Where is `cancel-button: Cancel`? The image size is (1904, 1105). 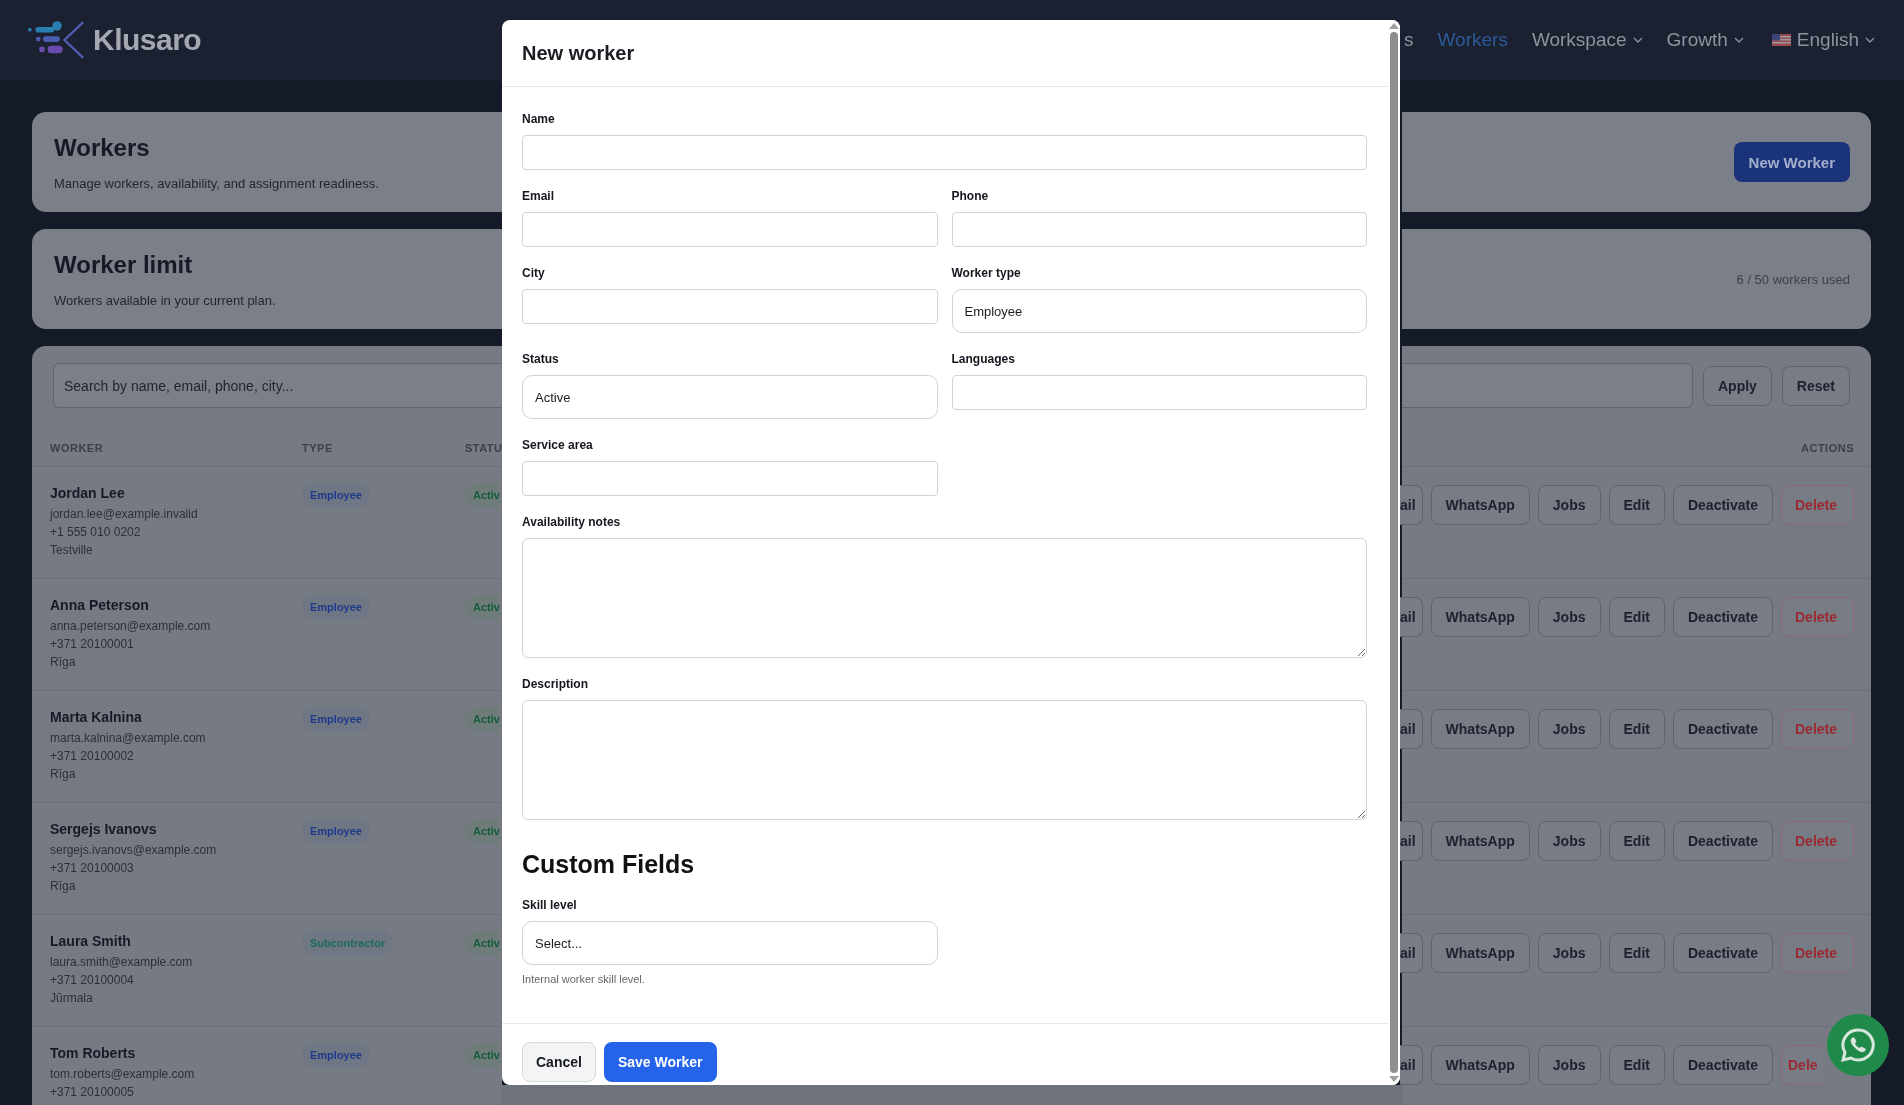
cancel-button: Cancel is located at coordinates (559, 1062).